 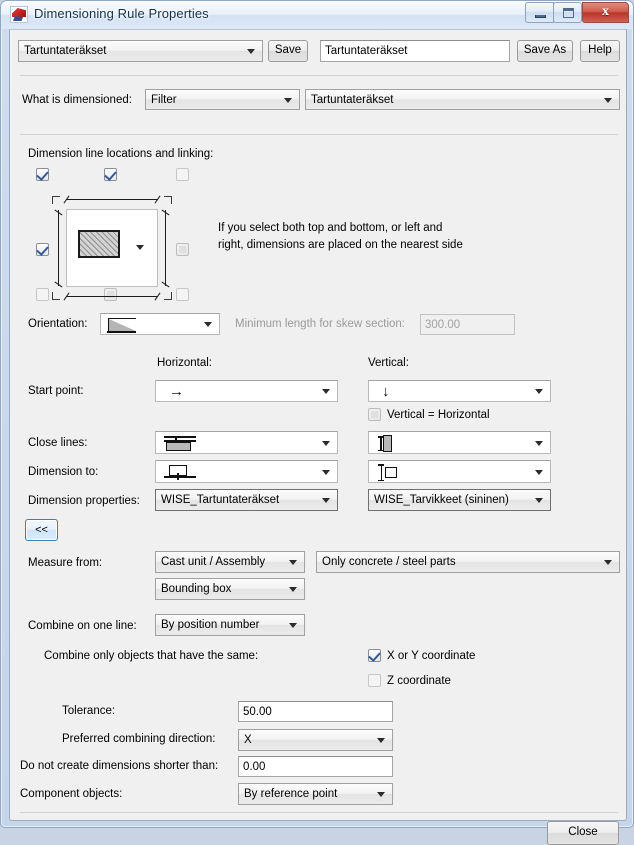 What do you see at coordinates (42, 294) in the screenshot?
I see `checkbox-bottom-left-outer` at bounding box center [42, 294].